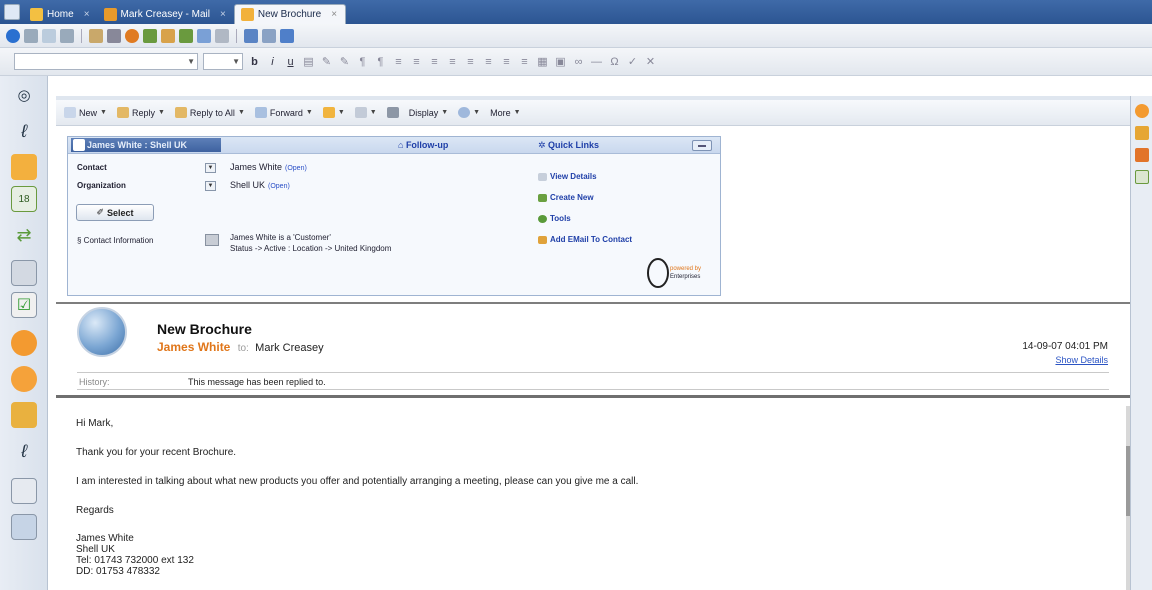 The height and width of the screenshot is (590, 1152). What do you see at coordinates (452, 62) in the screenshot?
I see `align-center-icon: ≡` at bounding box center [452, 62].